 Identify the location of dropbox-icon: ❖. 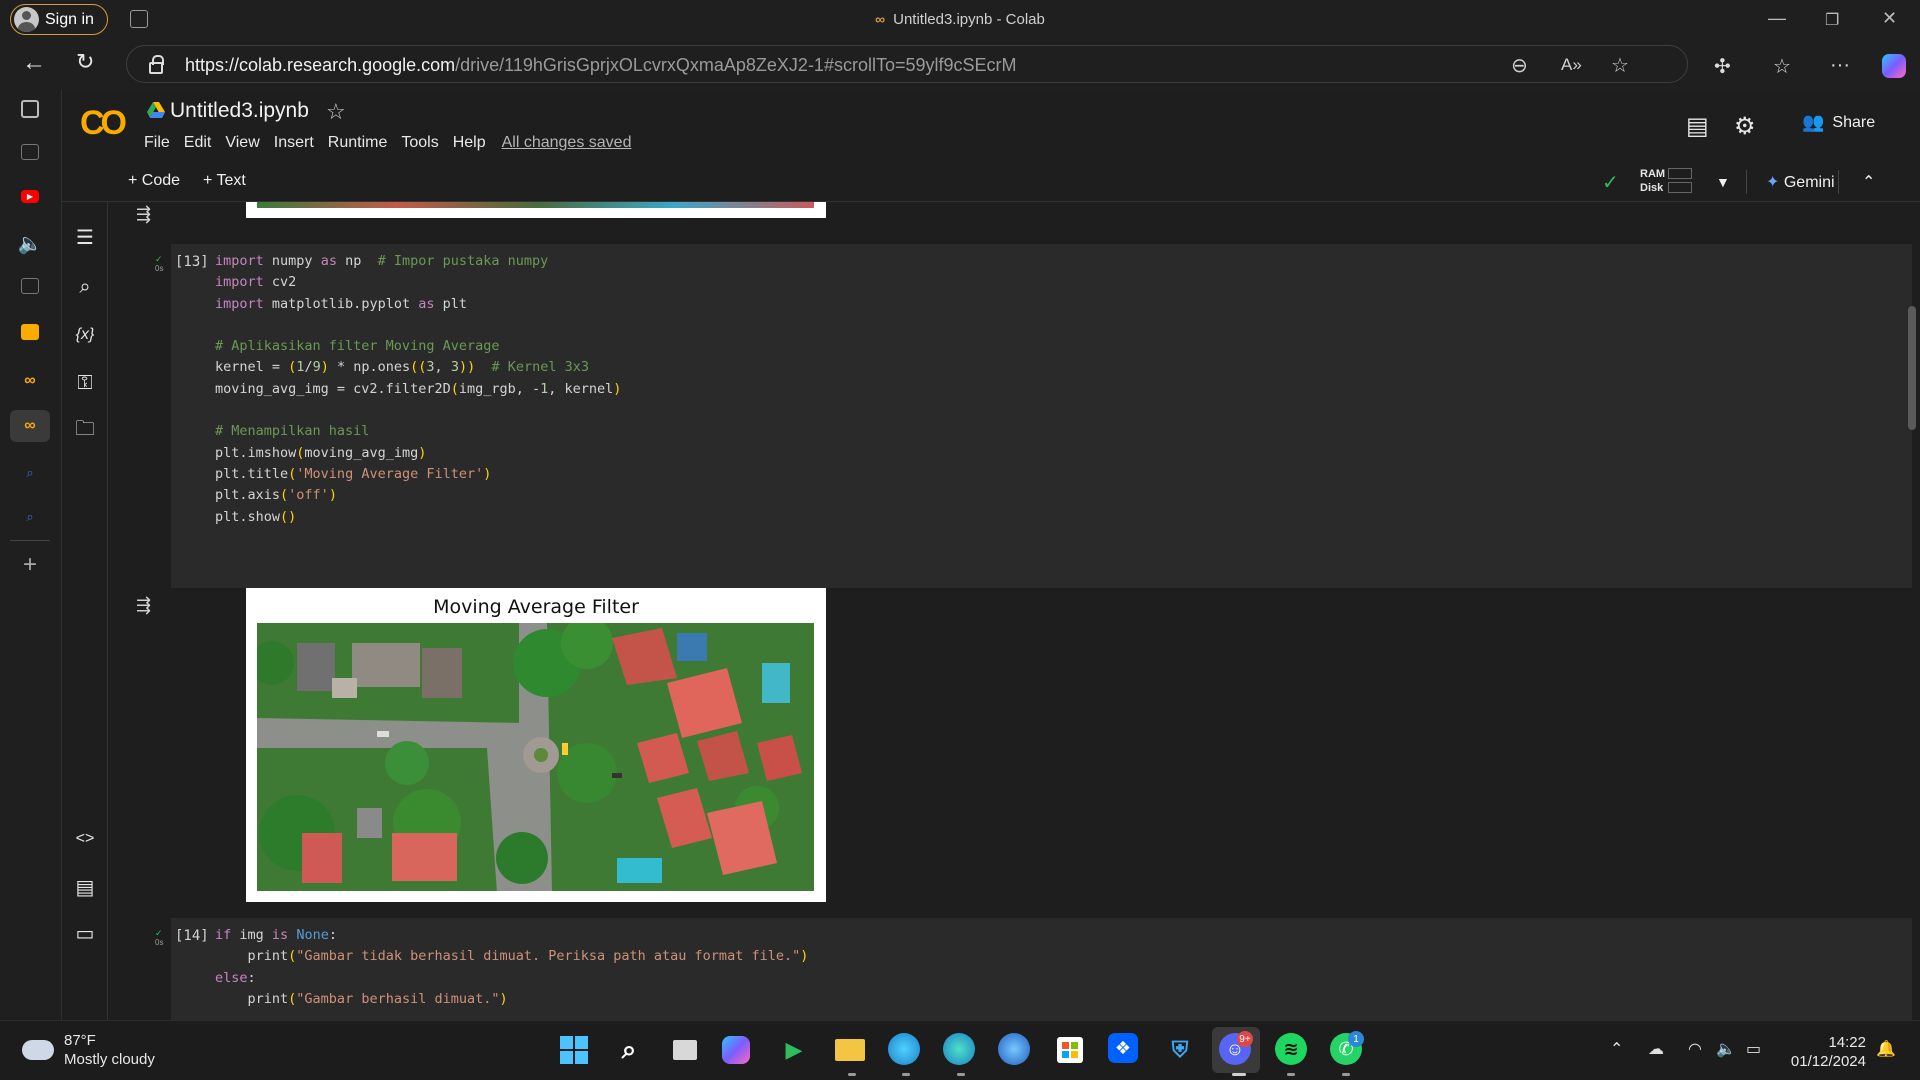
(1123, 1048).